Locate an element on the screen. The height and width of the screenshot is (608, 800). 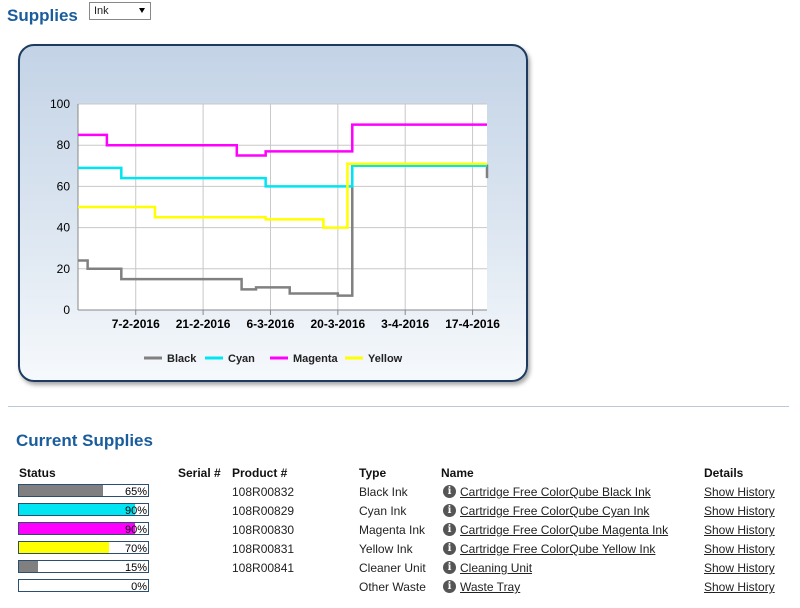
product-number: 108R00832 is located at coordinates (263, 492).